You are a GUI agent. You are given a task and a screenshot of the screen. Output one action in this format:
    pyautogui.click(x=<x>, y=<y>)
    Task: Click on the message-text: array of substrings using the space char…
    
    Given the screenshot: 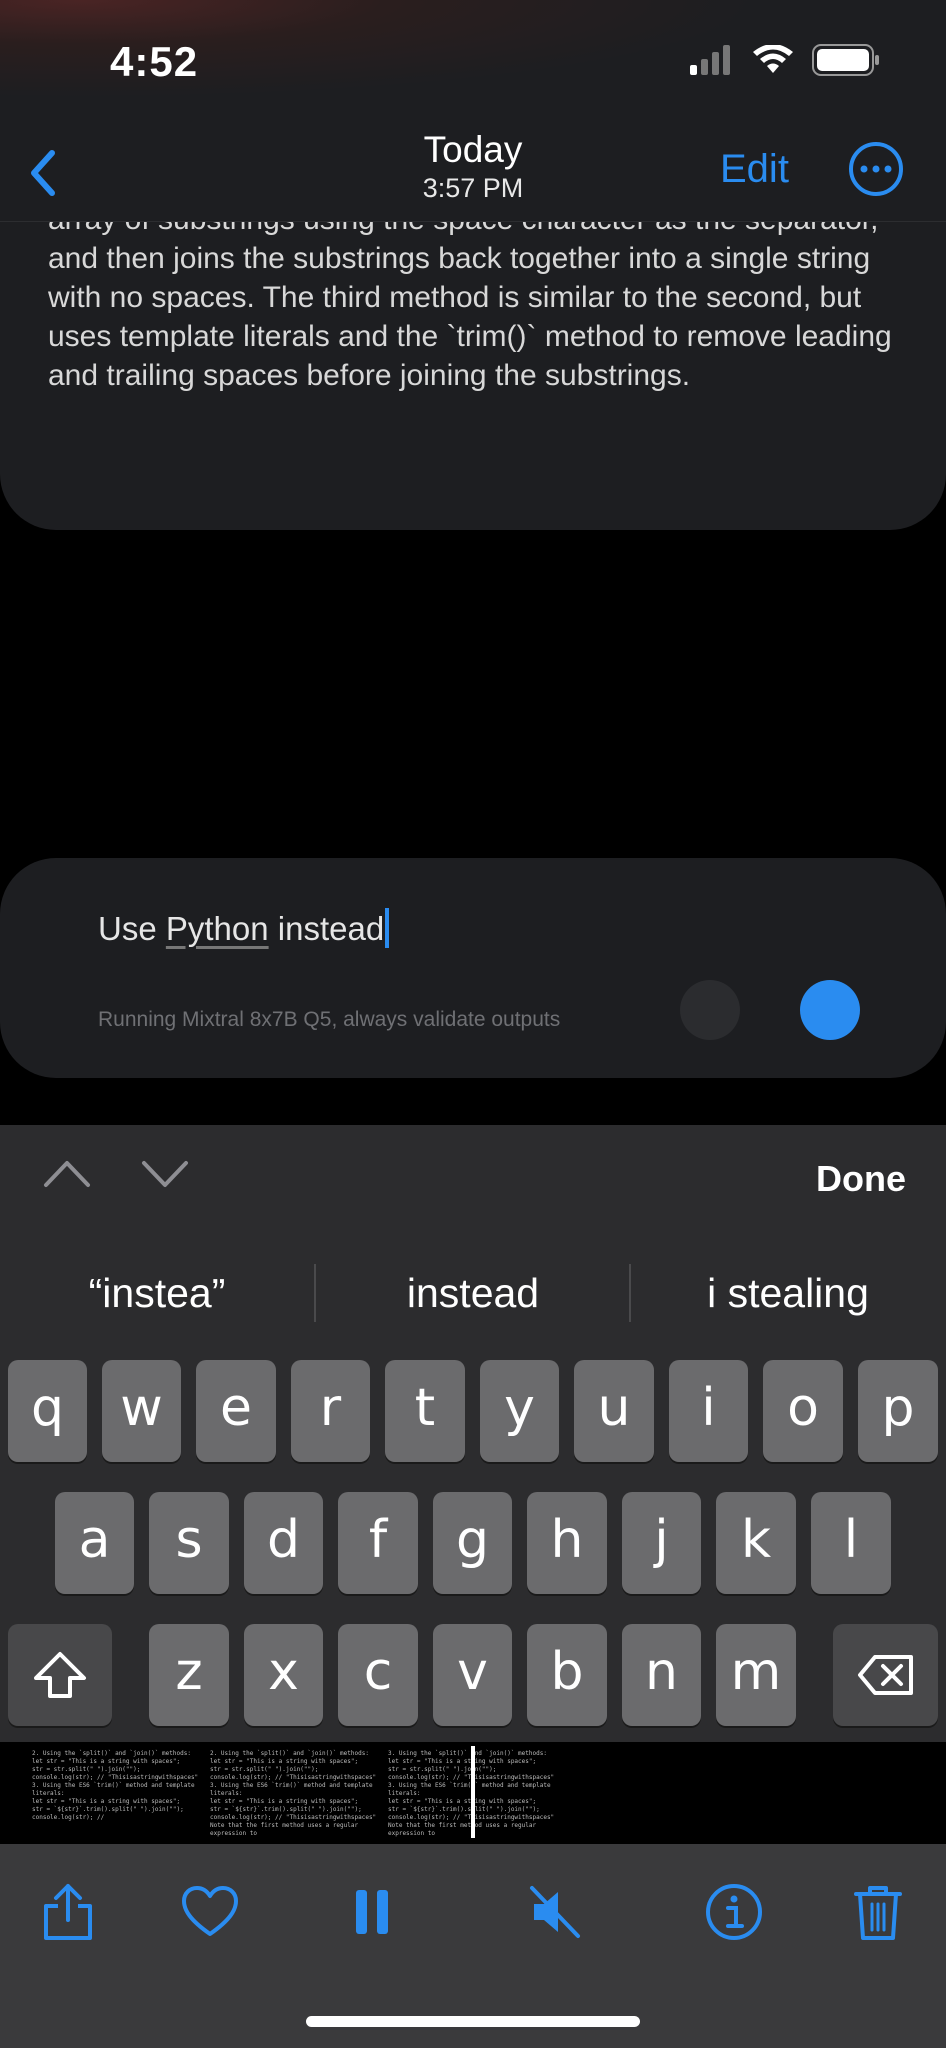 What is the action you would take?
    pyautogui.click(x=470, y=297)
    